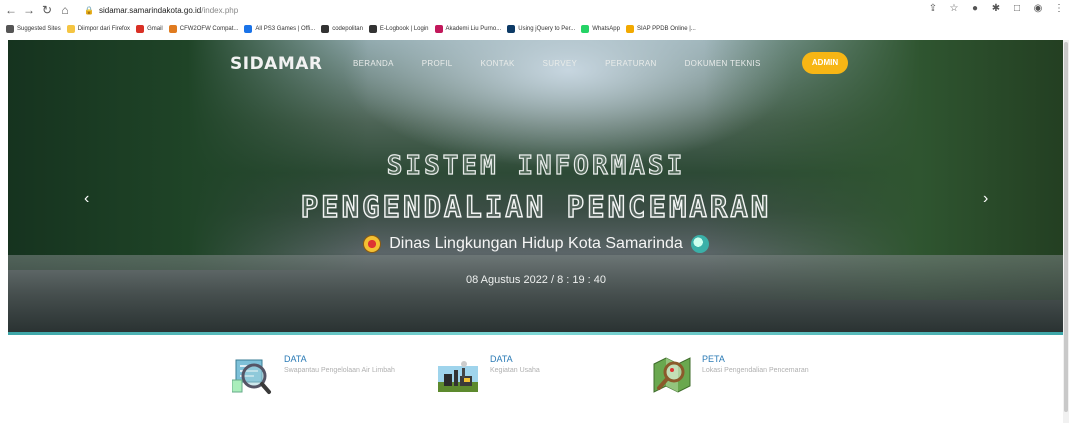  Describe the element at coordinates (86, 199) in the screenshot. I see `carousel-prev-icon: ‹` at that location.